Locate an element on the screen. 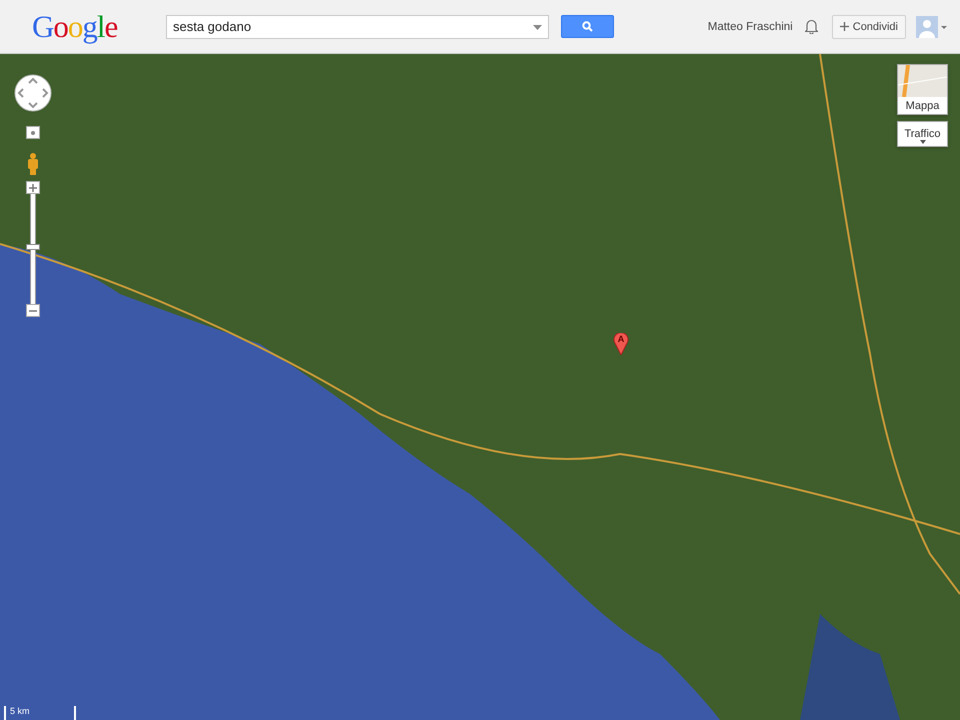 Image resolution: width=960 pixels, height=720 pixels. zoom-slider-thumb is located at coordinates (33, 247).